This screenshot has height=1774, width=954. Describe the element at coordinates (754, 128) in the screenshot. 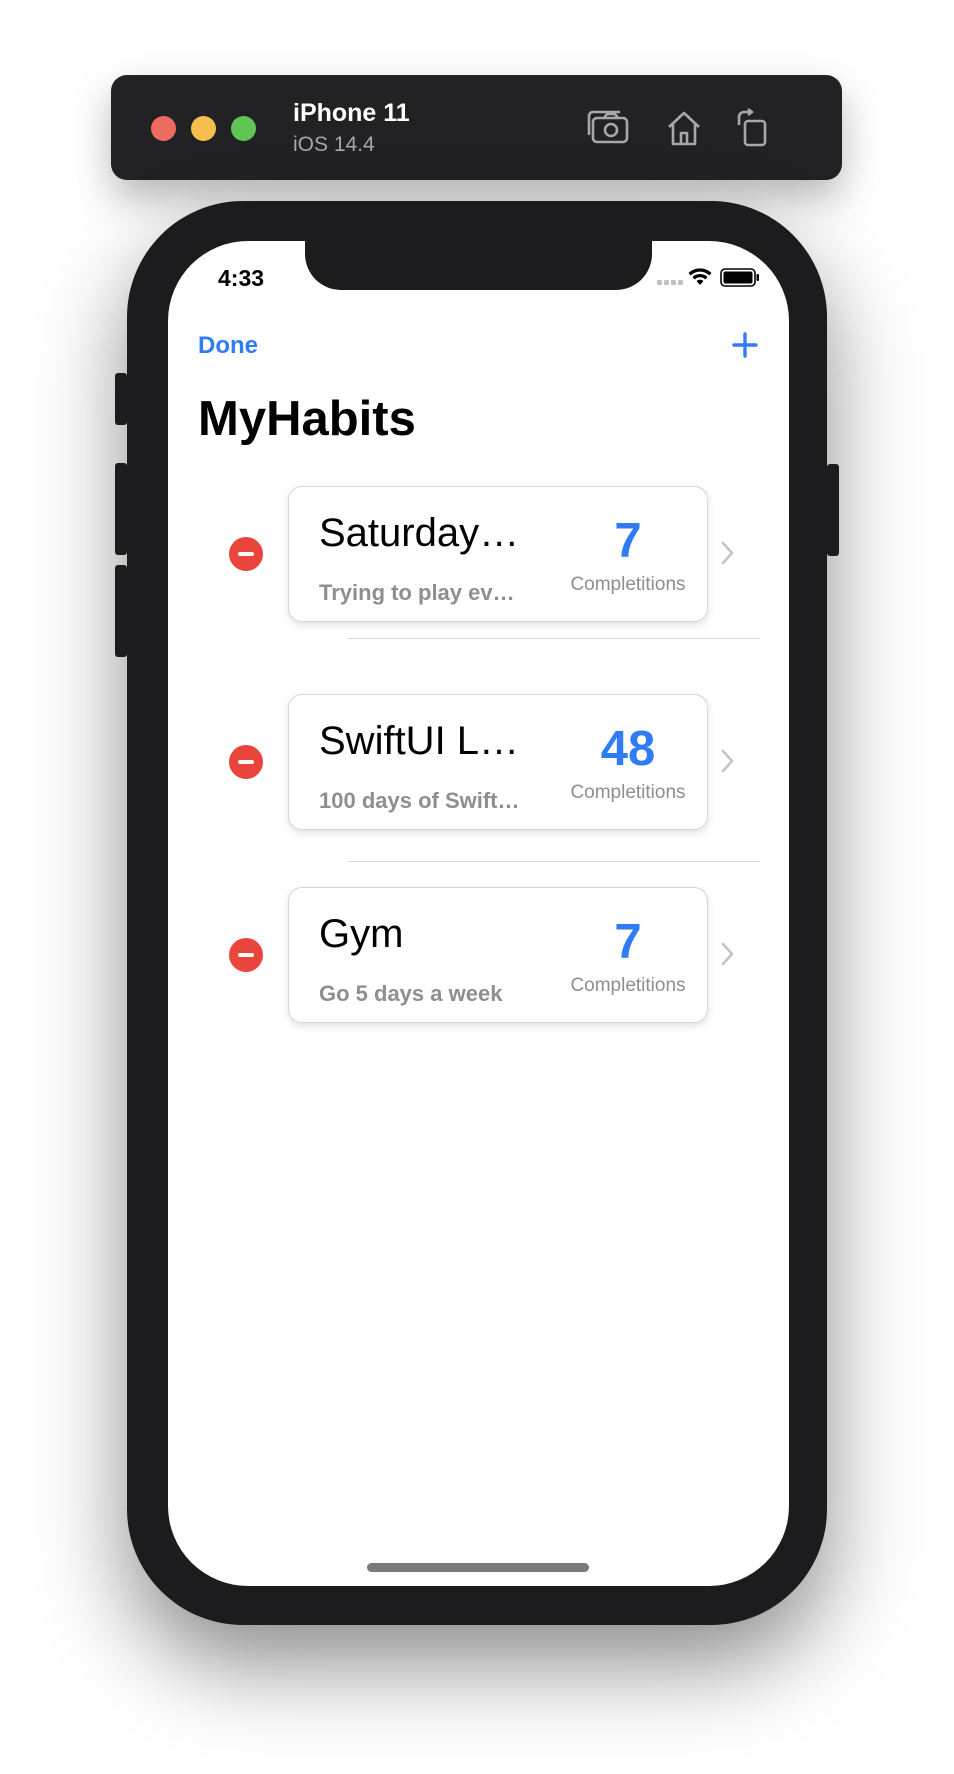

I see `rotate-icon` at that location.